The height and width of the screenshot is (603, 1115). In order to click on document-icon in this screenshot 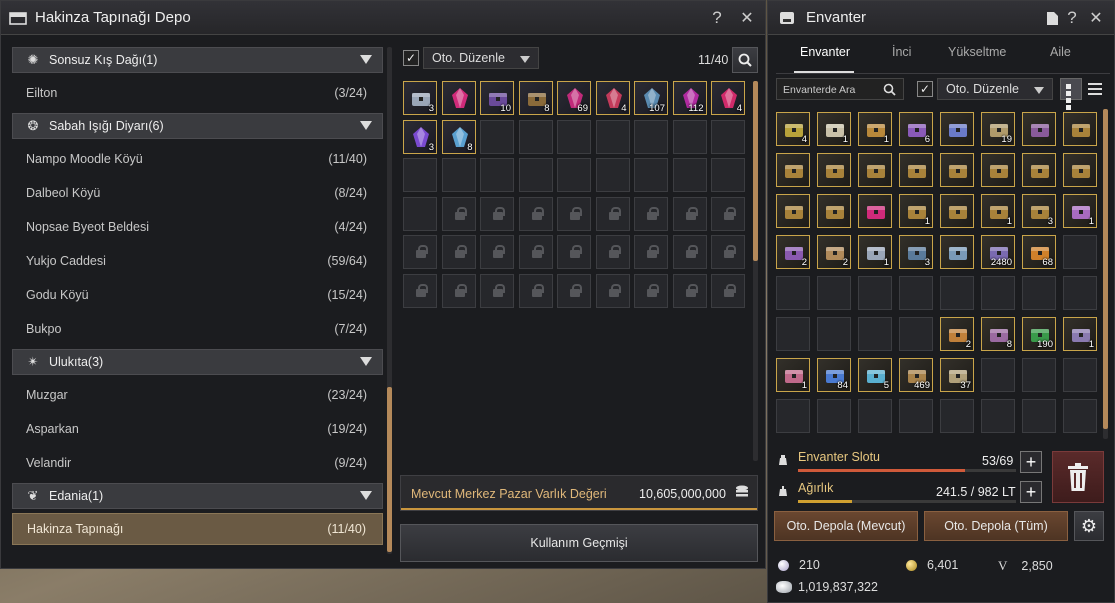, I will do `click(1052, 18)`.